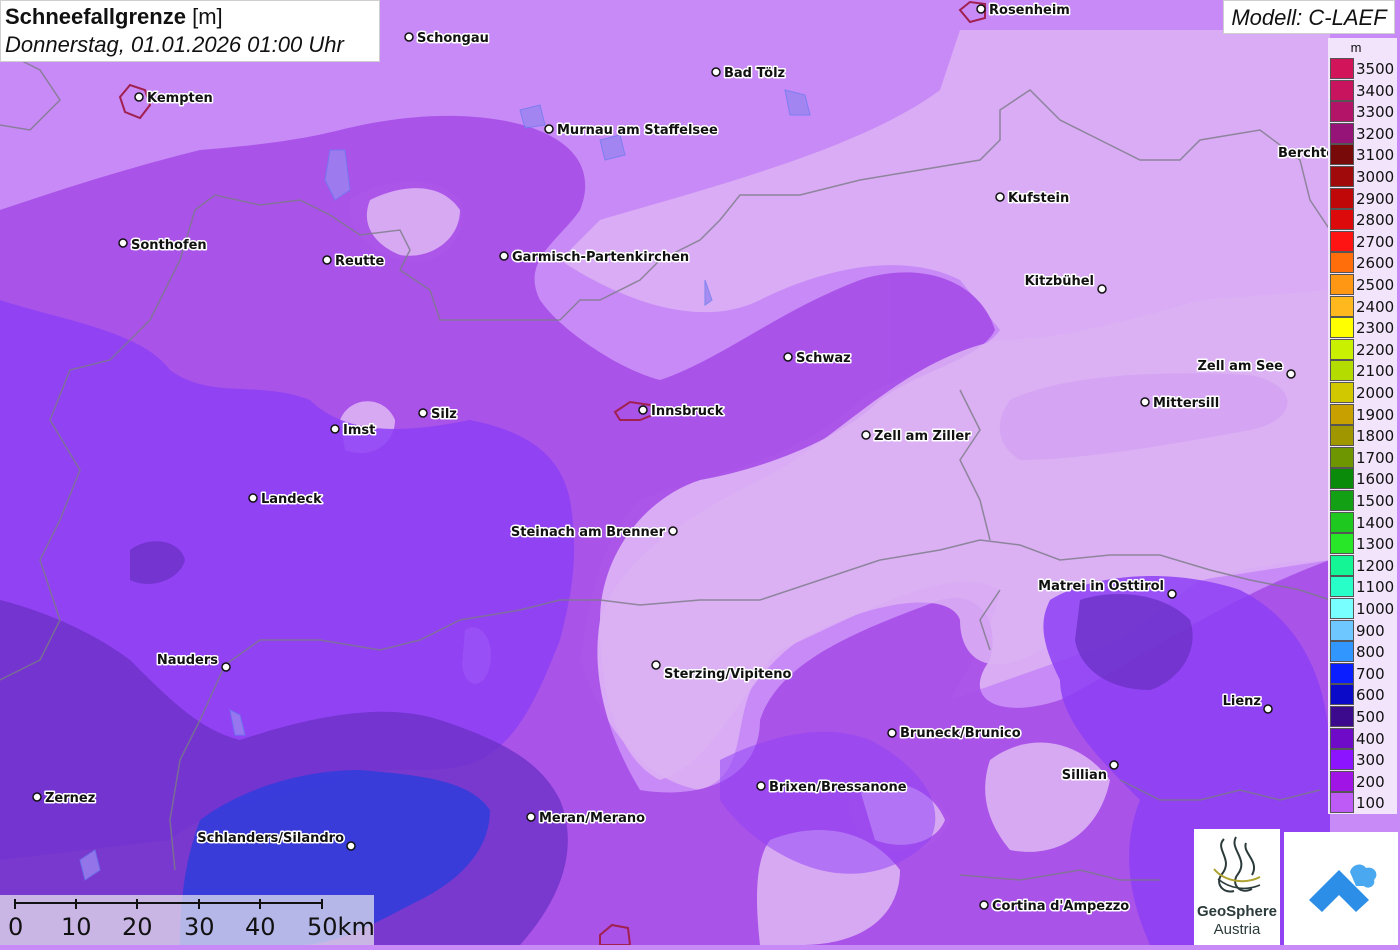  What do you see at coordinates (1363, 695) in the screenshot?
I see `legend-entry: 600` at bounding box center [1363, 695].